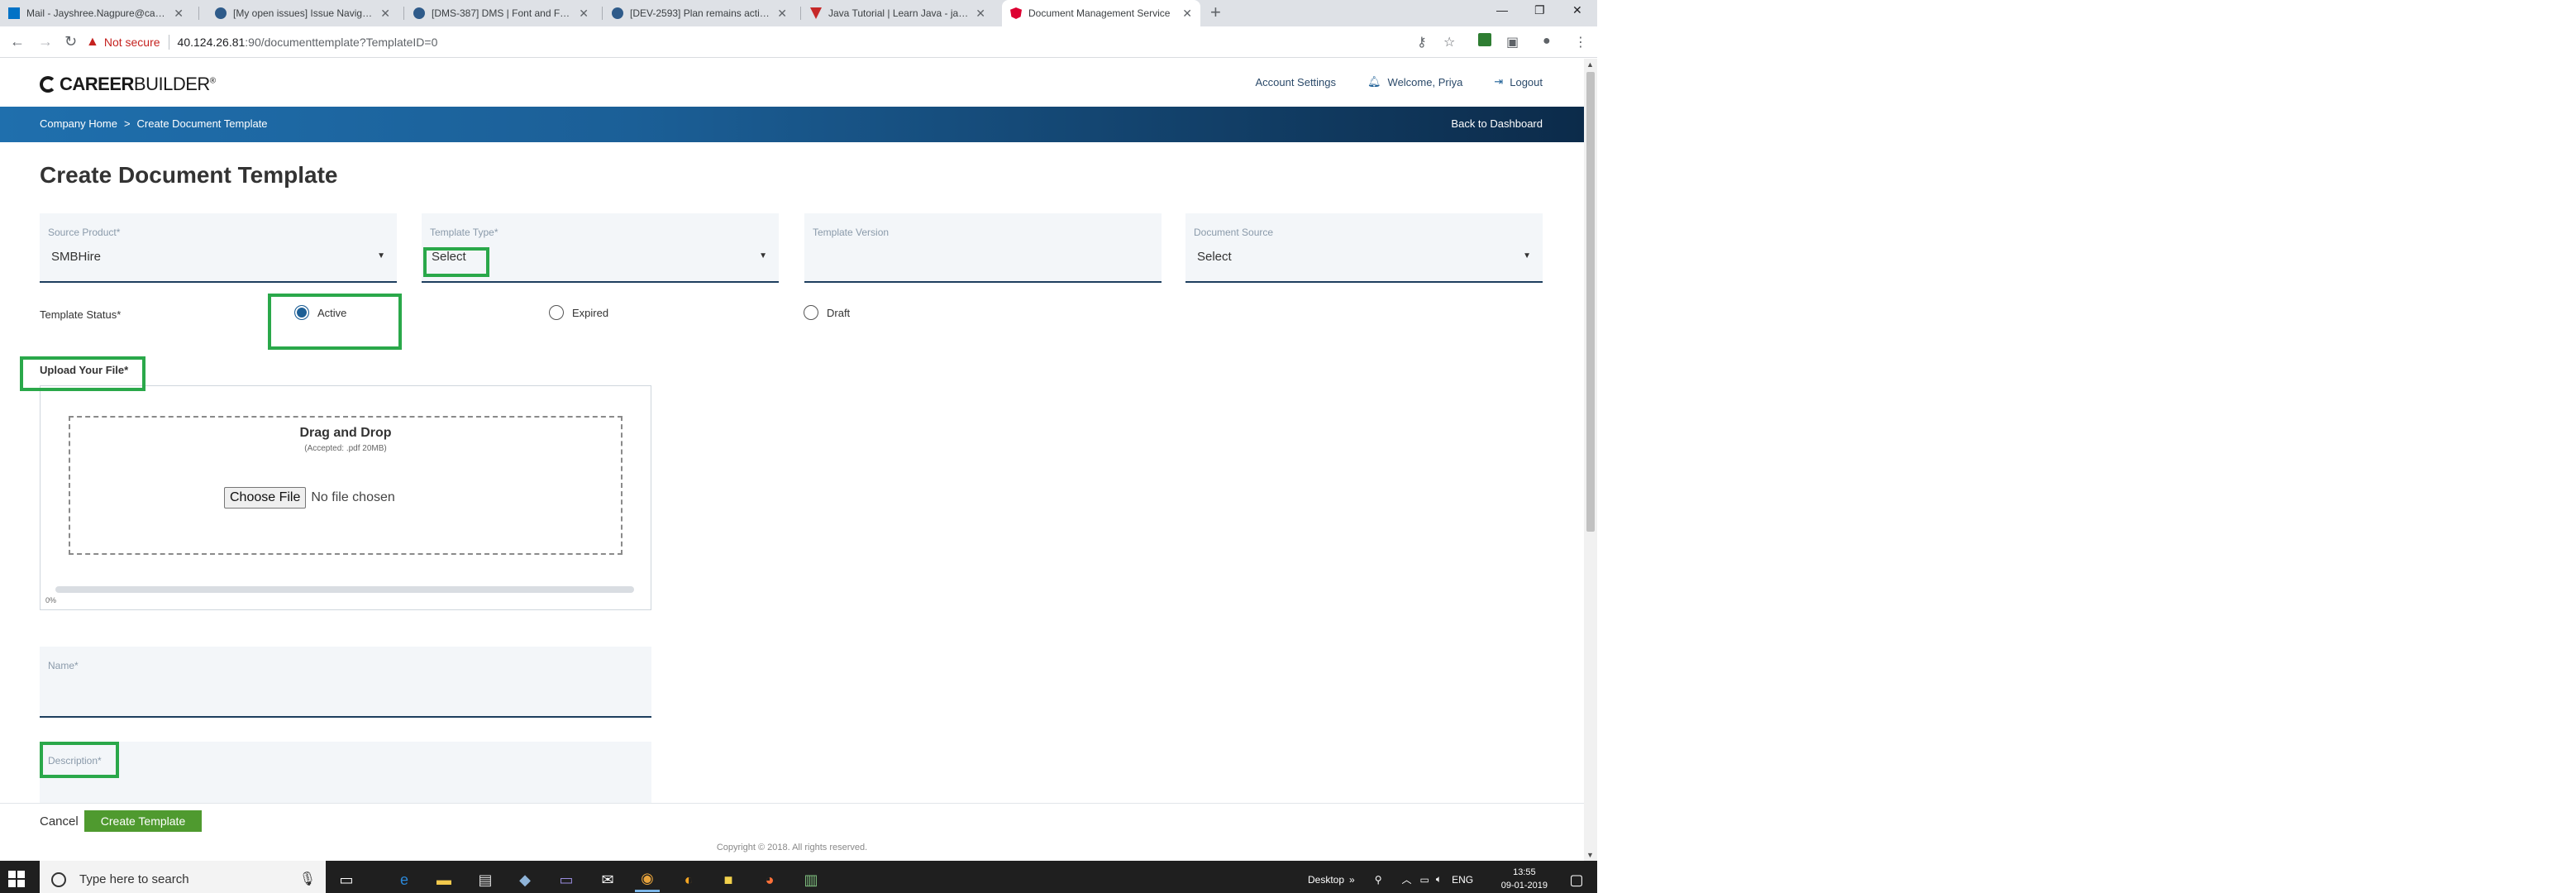  Describe the element at coordinates (307, 879) in the screenshot. I see `microphone-icon: 🎙︎` at that location.